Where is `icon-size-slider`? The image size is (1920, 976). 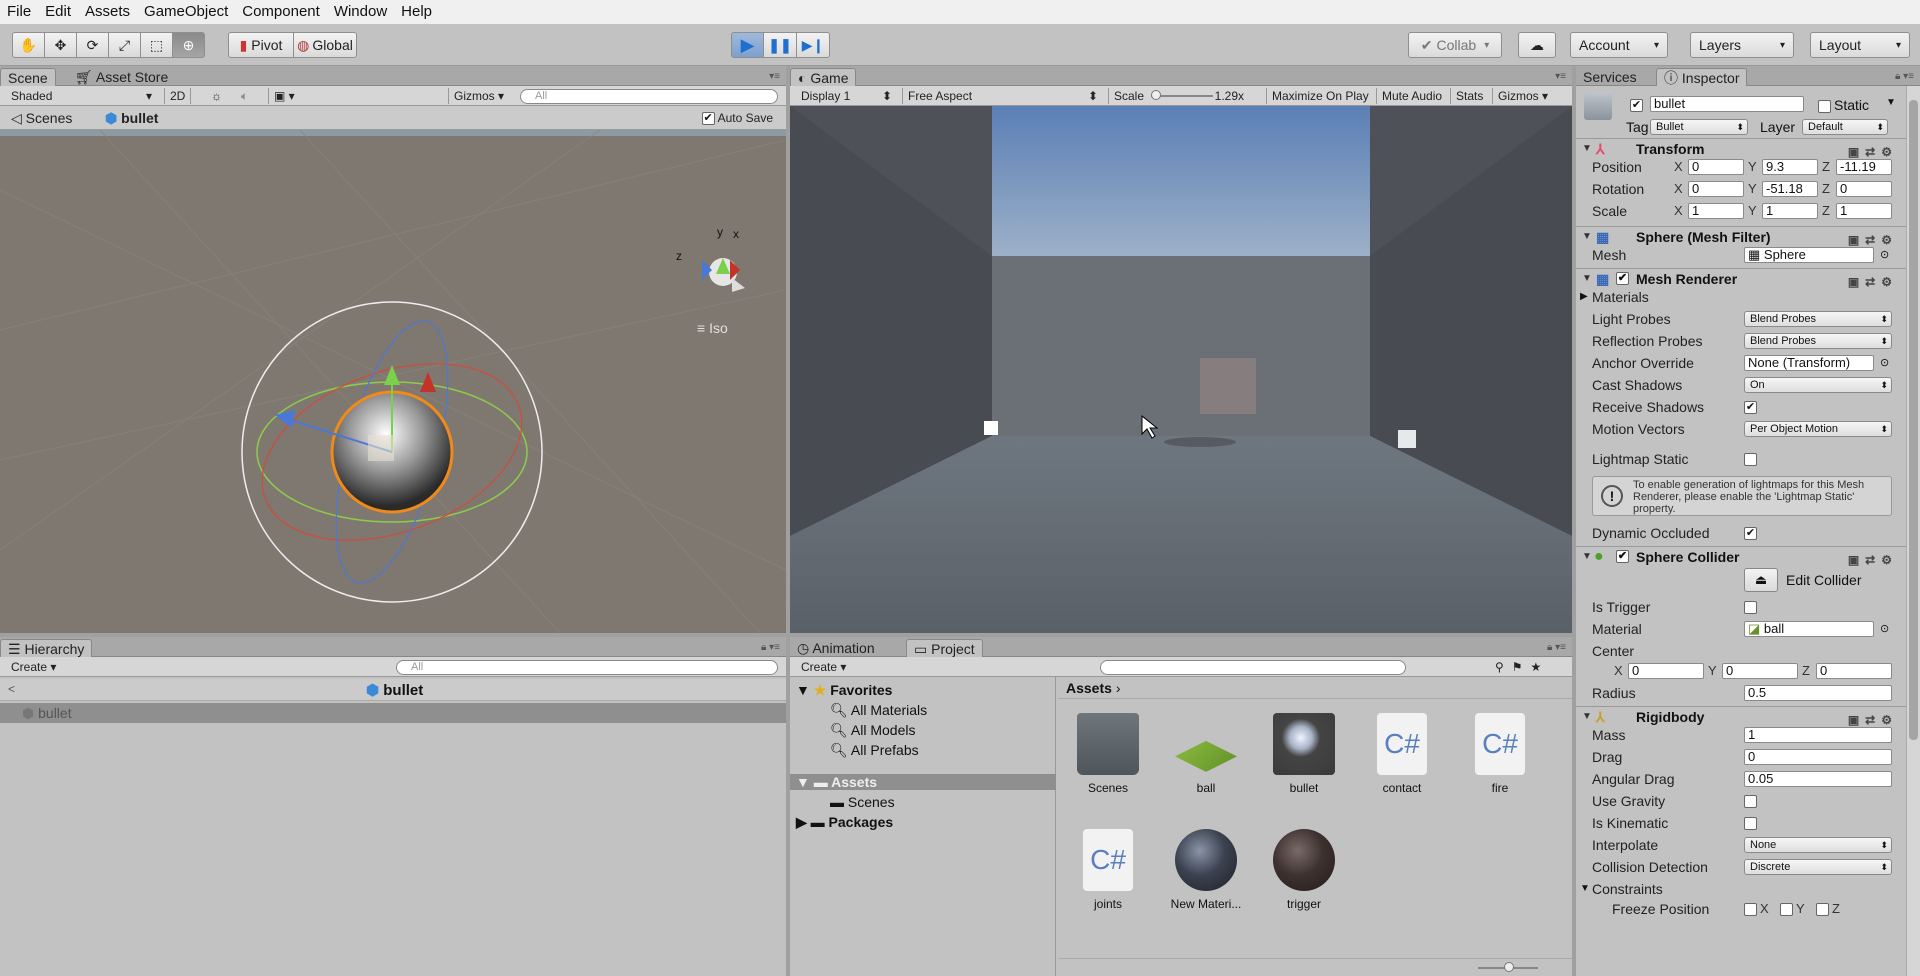
icon-size-slider is located at coordinates (1509, 967).